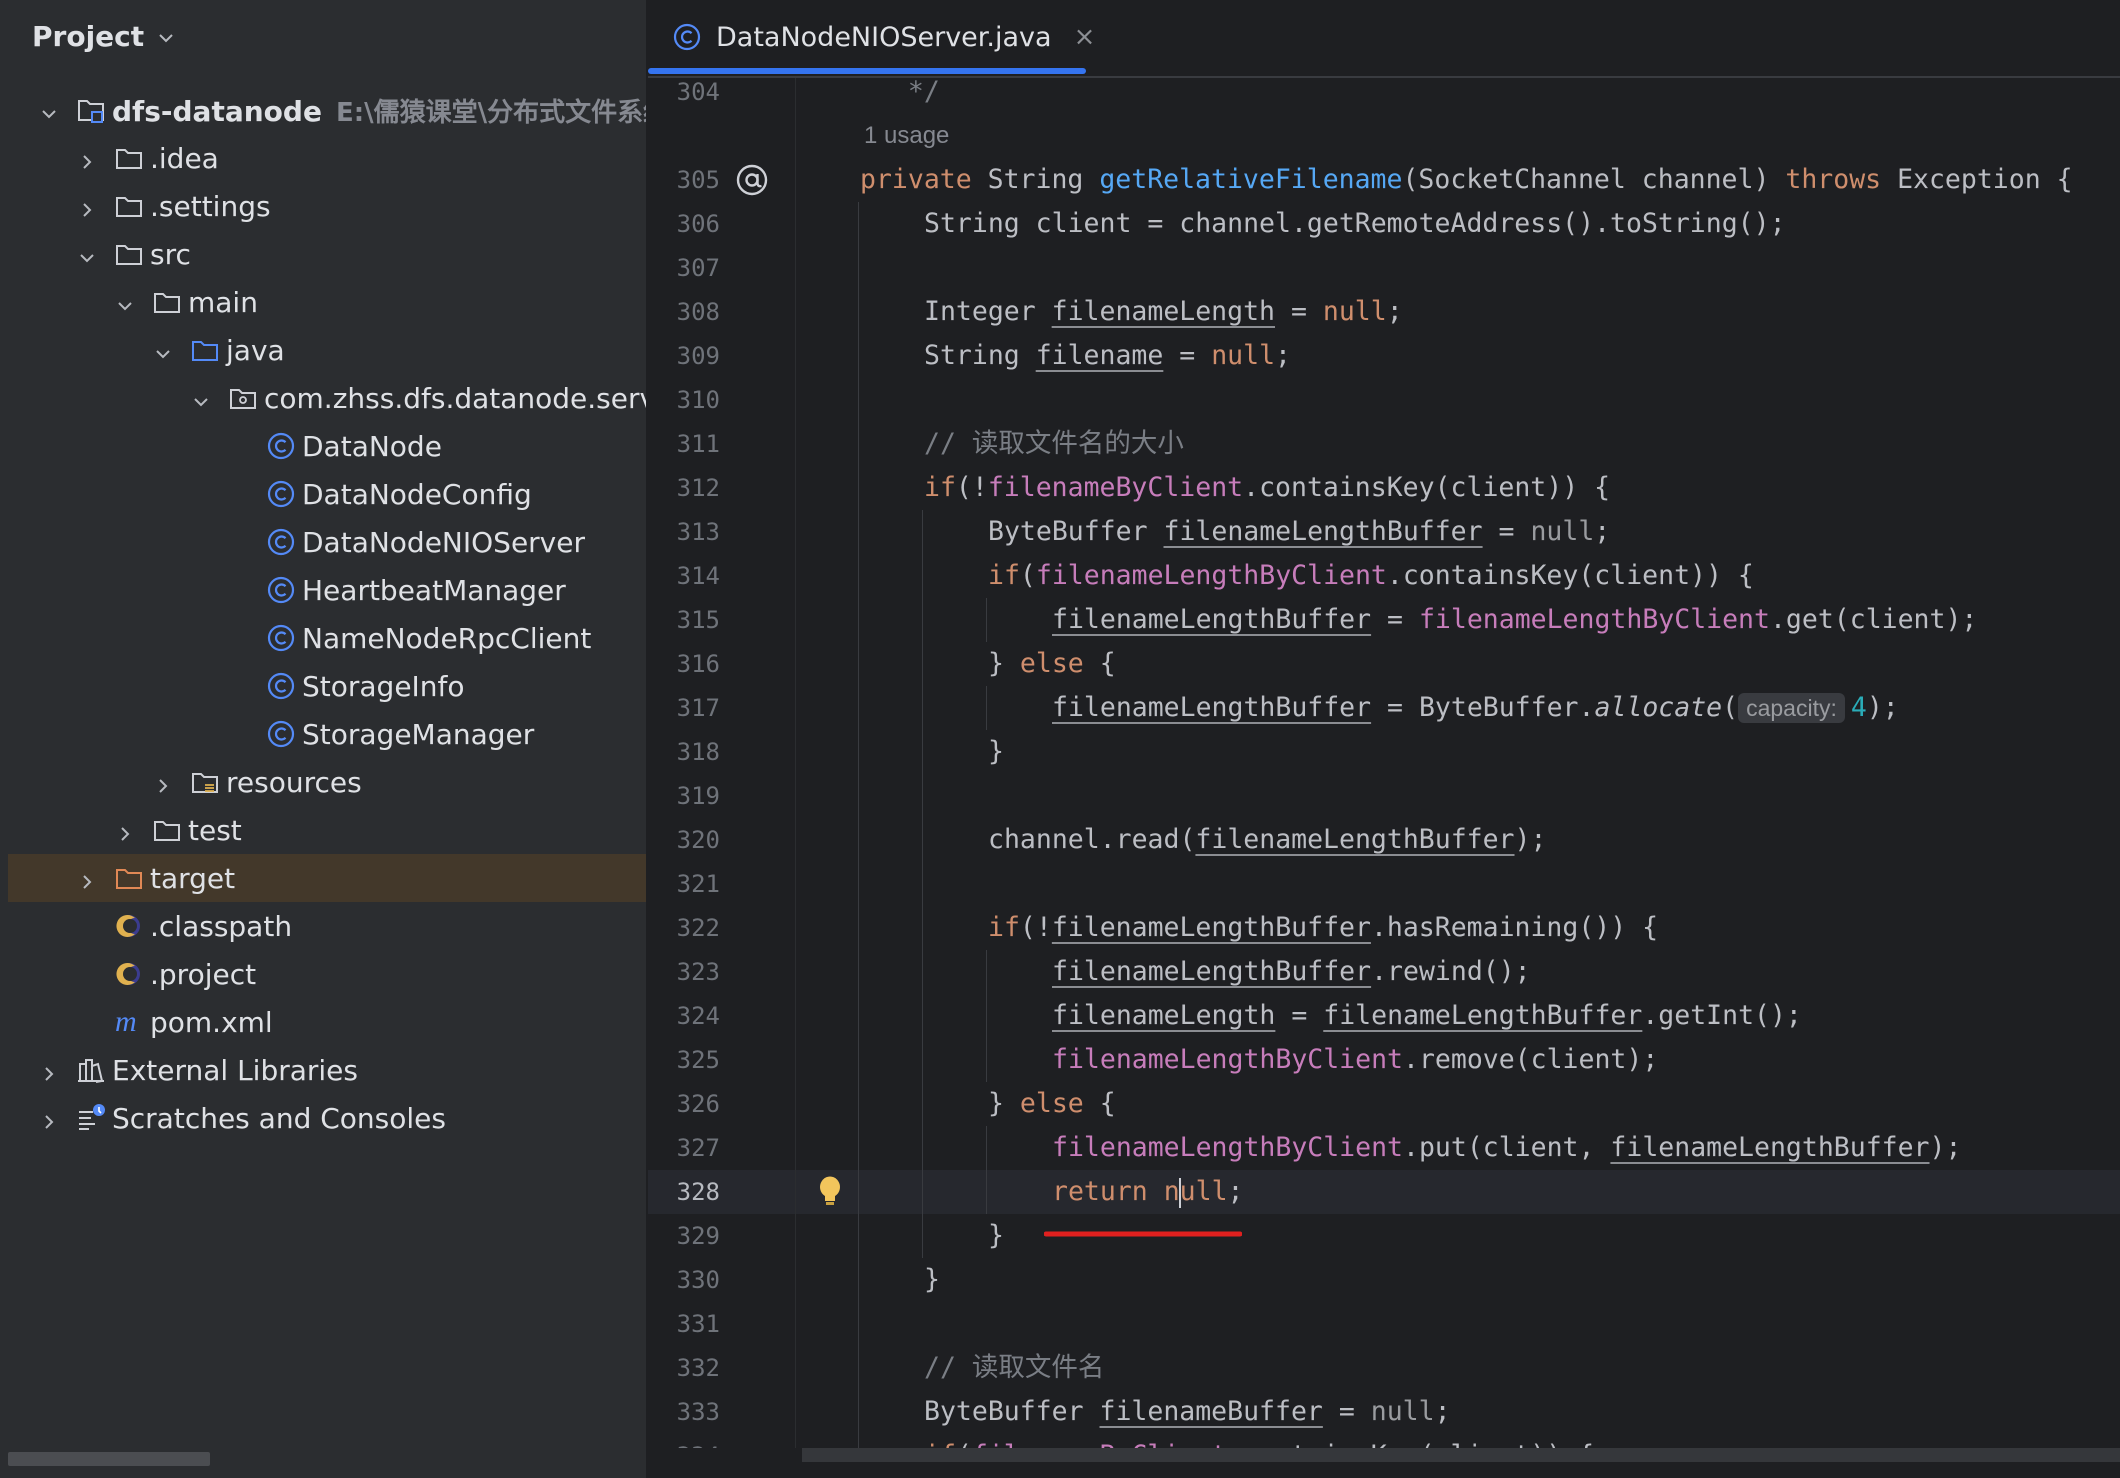 The height and width of the screenshot is (1478, 2120). Describe the element at coordinates (1384, 840) in the screenshot. I see `code-line: 320 channel.read(filenameLengthBuffer);` at that location.